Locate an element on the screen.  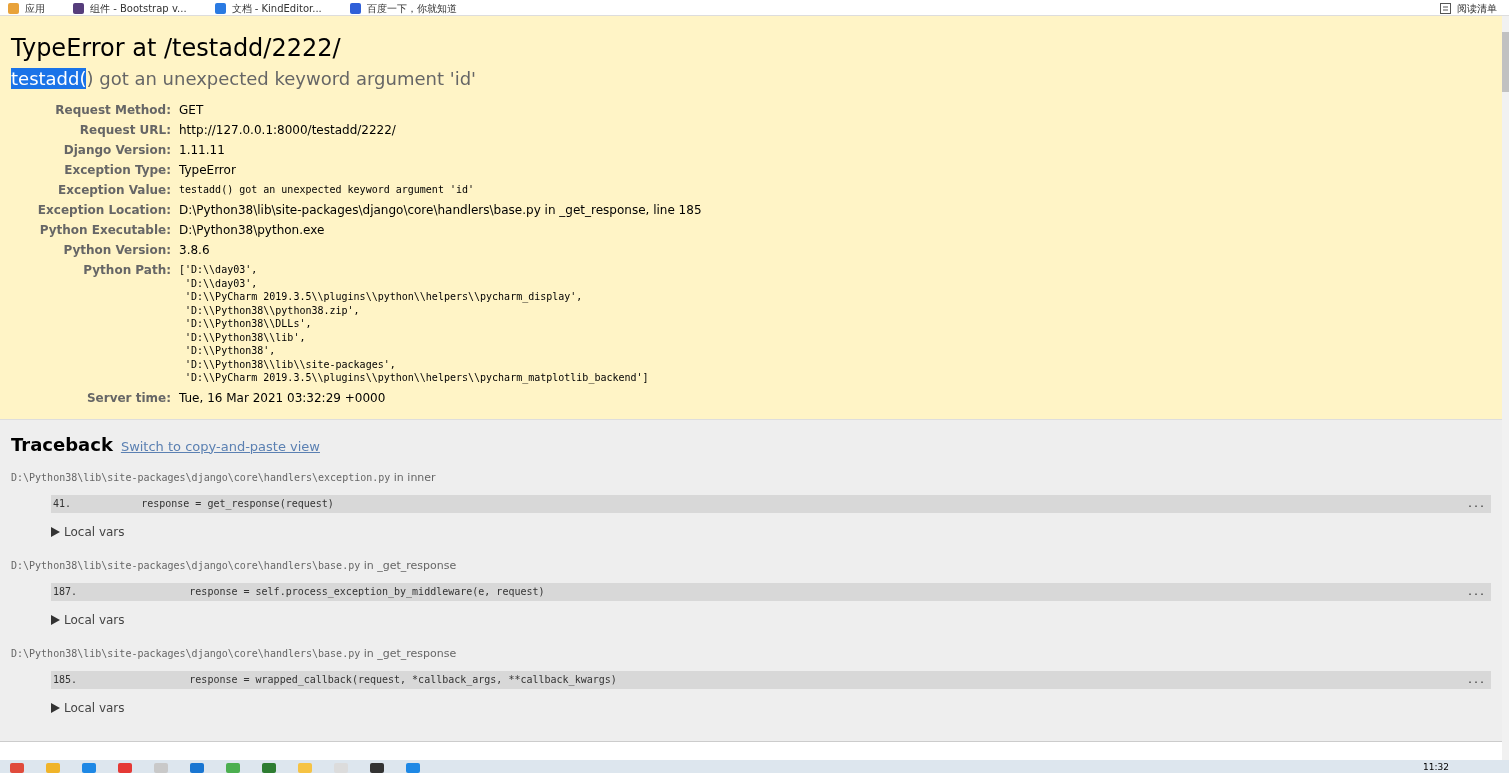
bookmark-link: 百度一下，你就知道 is located at coordinates (403, 8).